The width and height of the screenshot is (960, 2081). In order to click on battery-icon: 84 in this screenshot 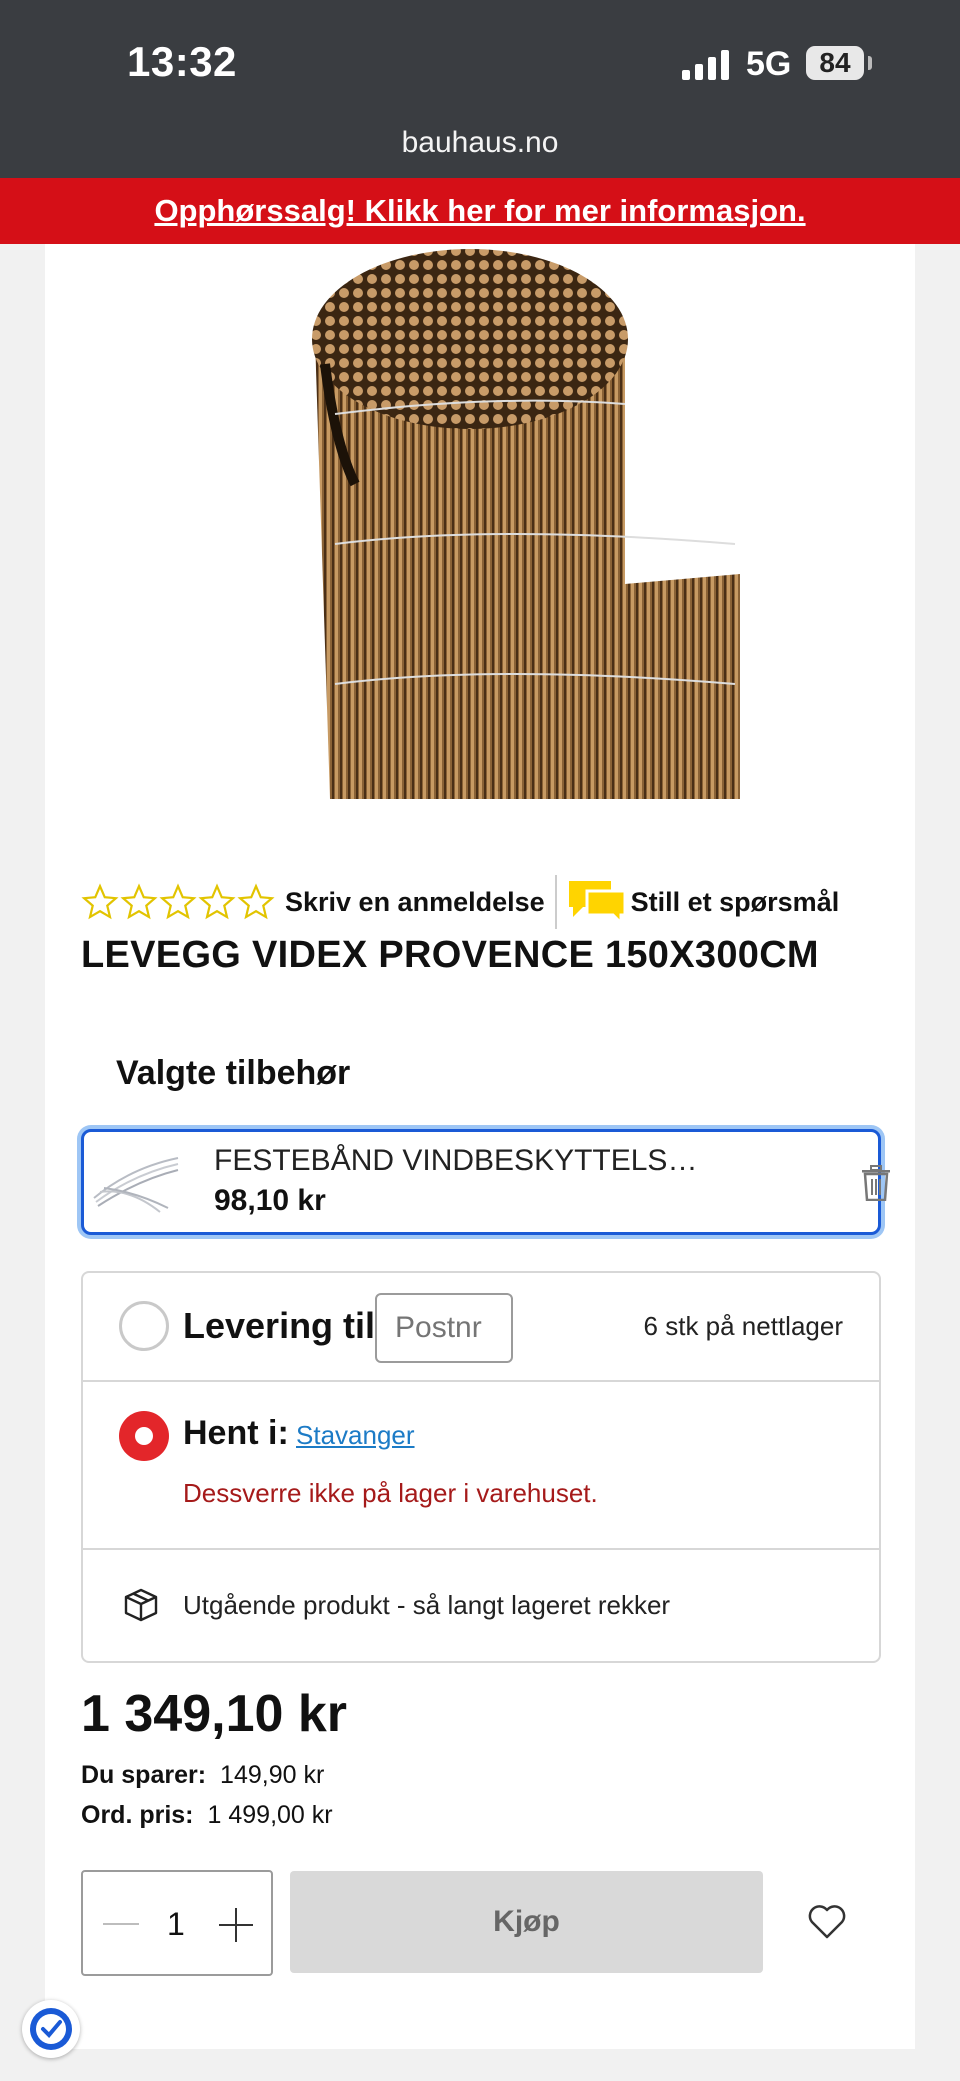, I will do `click(835, 63)`.